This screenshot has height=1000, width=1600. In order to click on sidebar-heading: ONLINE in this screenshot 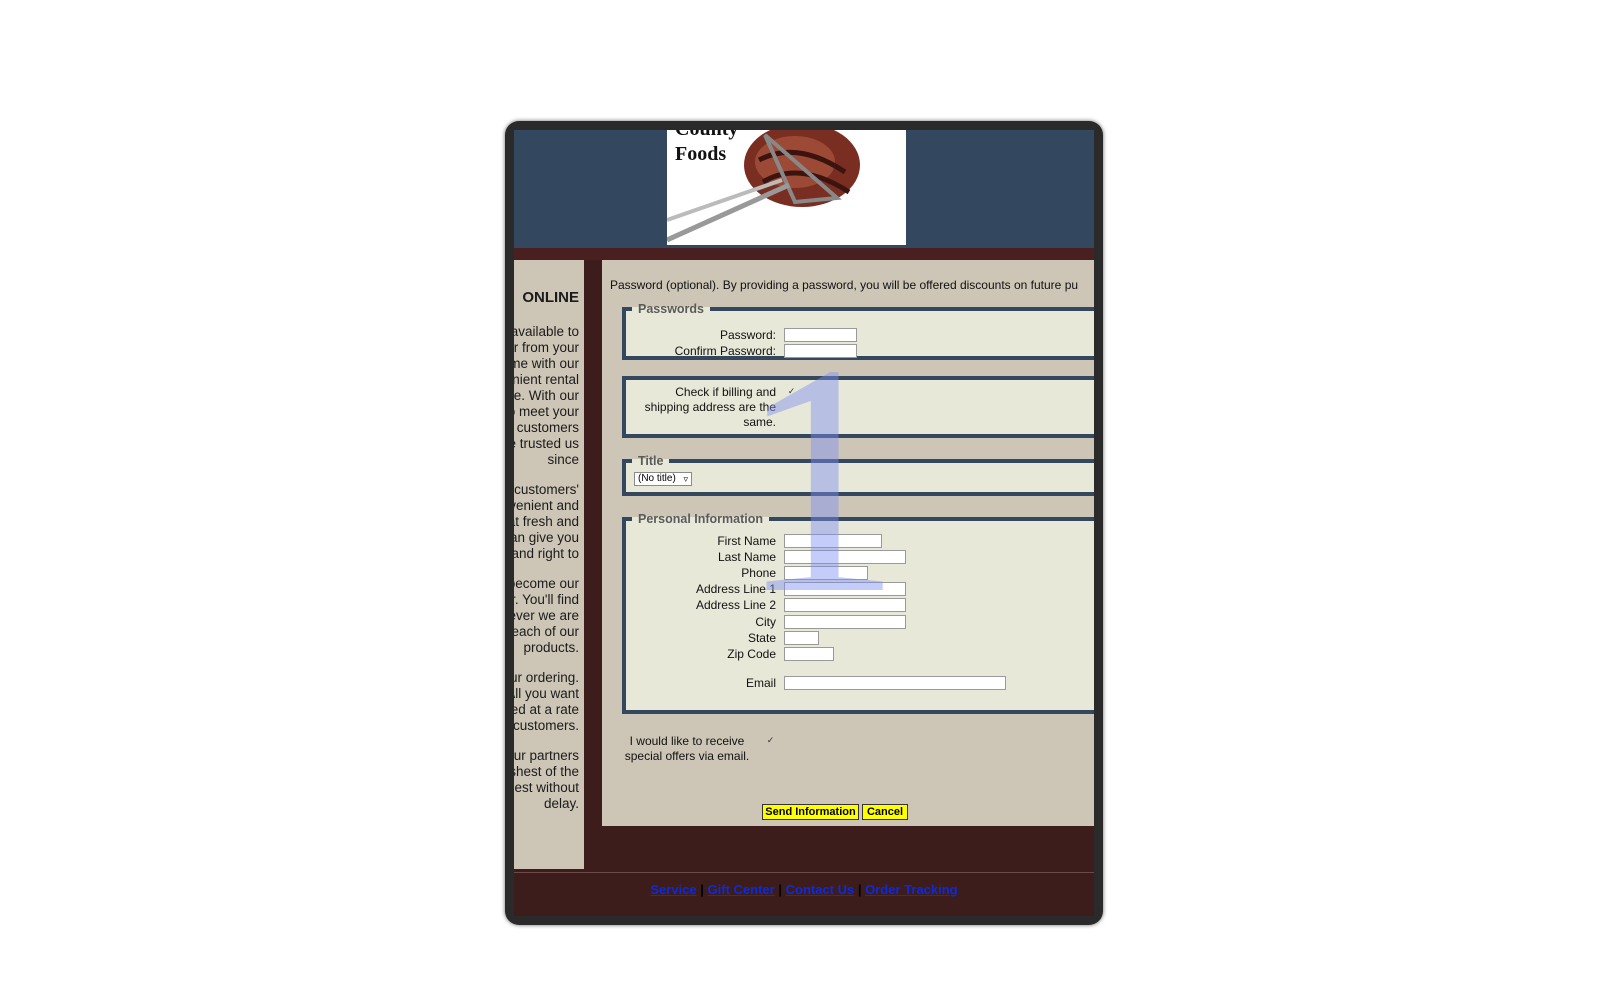, I will do `click(550, 297)`.